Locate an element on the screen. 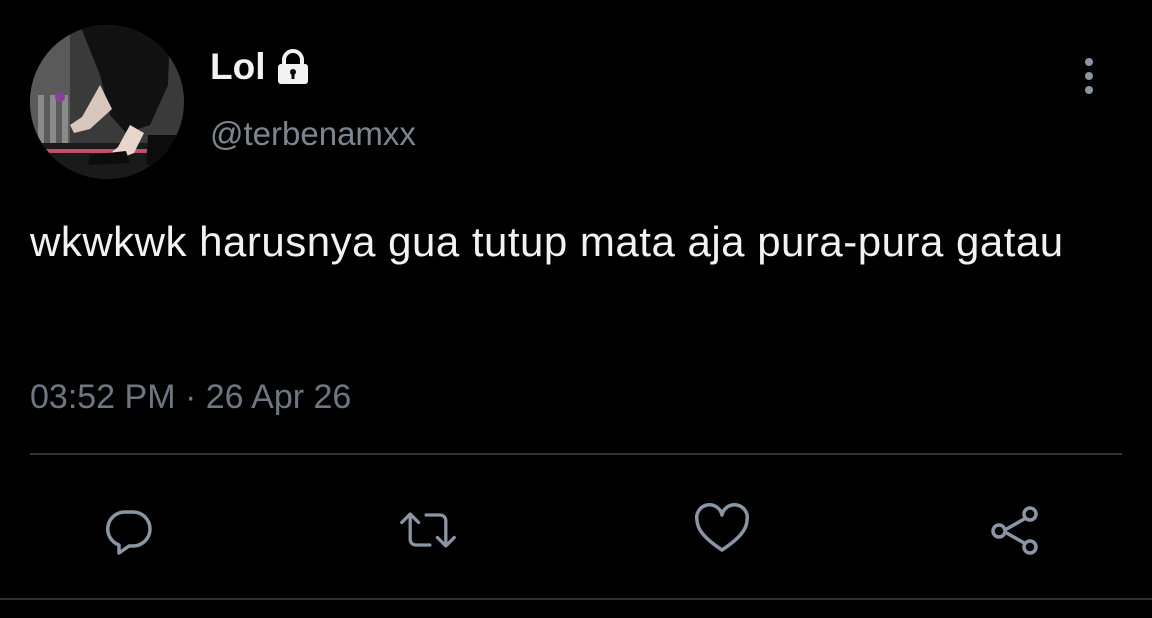 Image resolution: width=1152 pixels, height=618 pixels. retweet-icon is located at coordinates (428, 530).